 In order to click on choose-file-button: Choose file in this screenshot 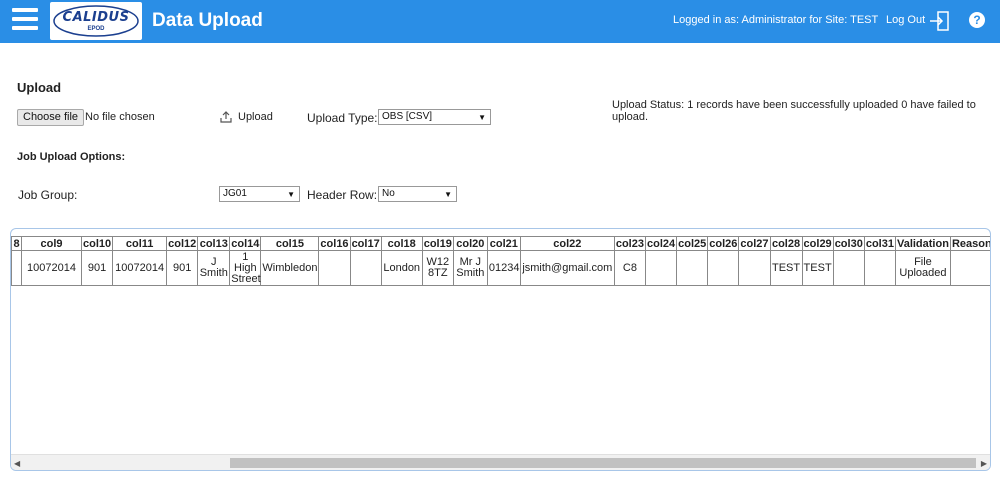, I will do `click(51, 117)`.